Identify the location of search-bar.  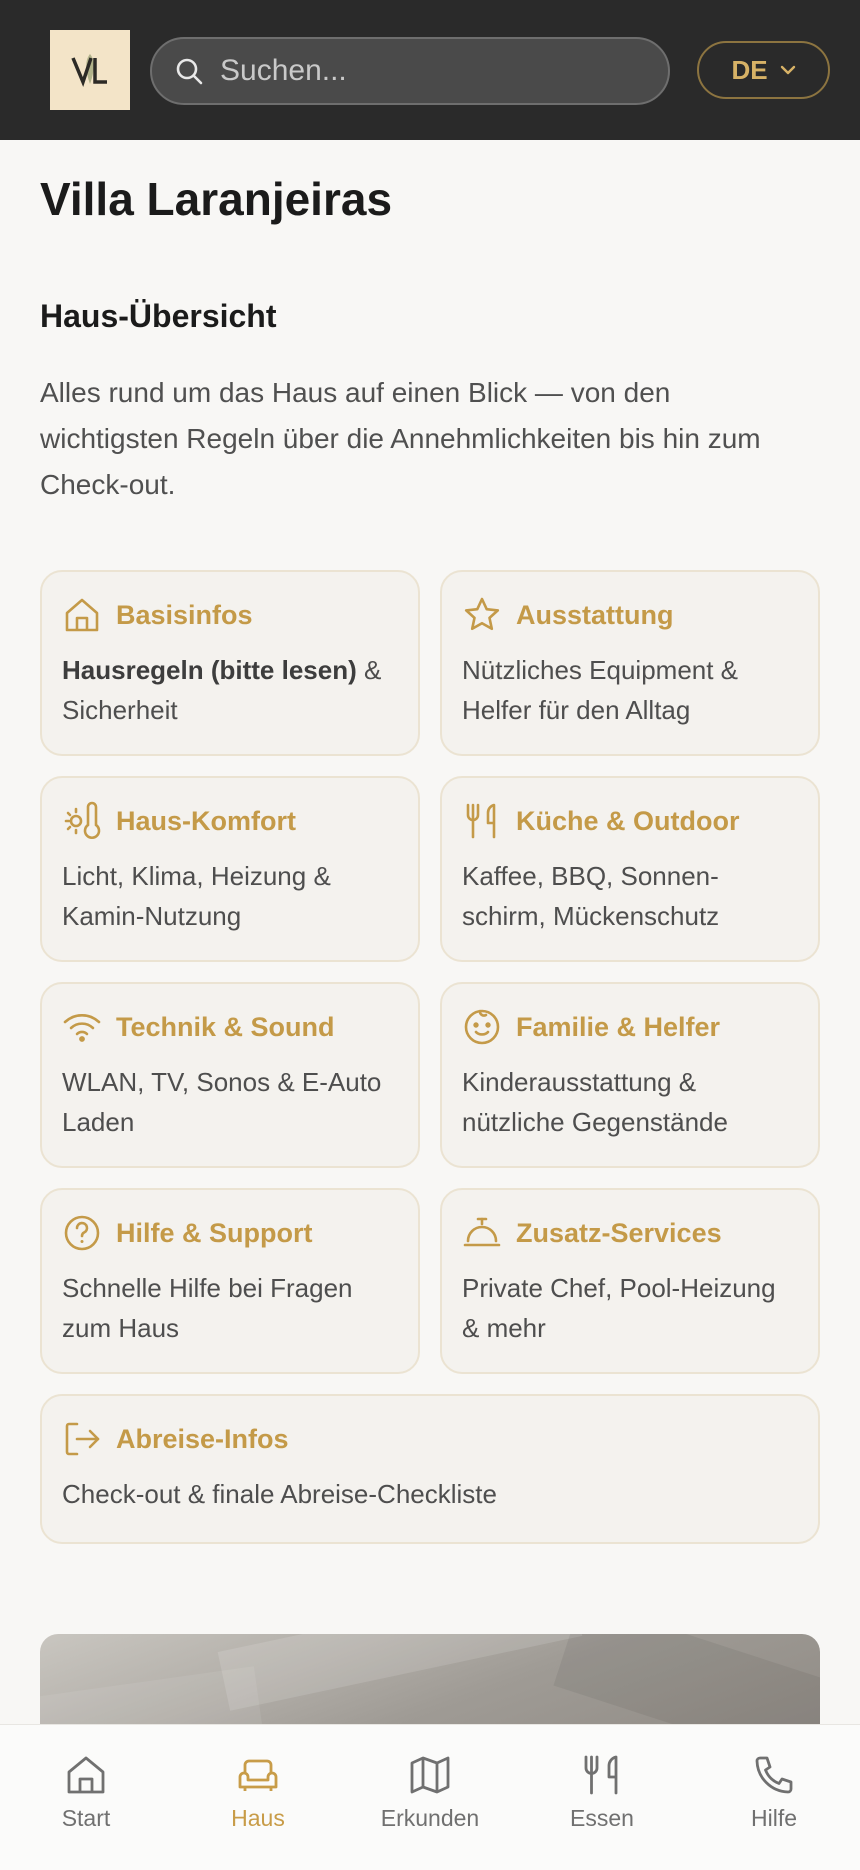
(410, 71).